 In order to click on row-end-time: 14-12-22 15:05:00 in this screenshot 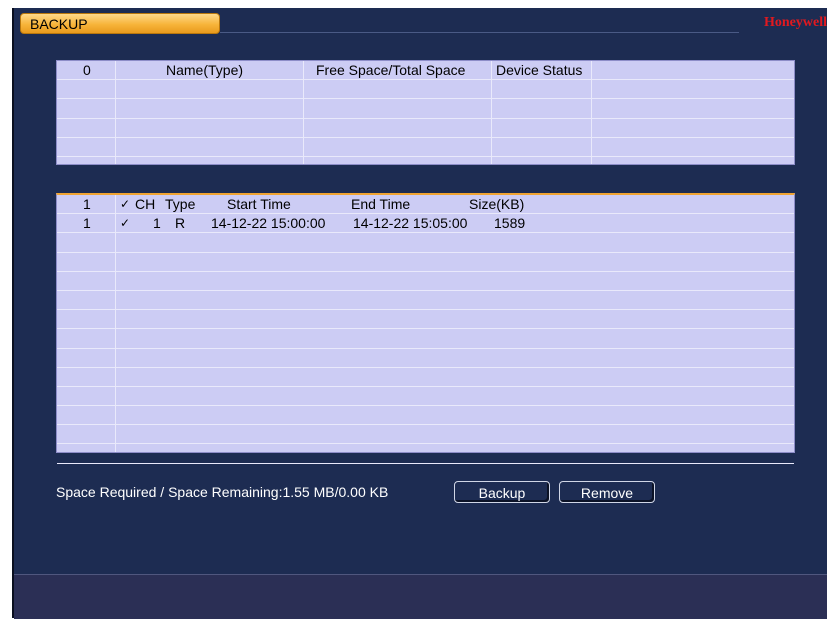, I will do `click(410, 223)`.